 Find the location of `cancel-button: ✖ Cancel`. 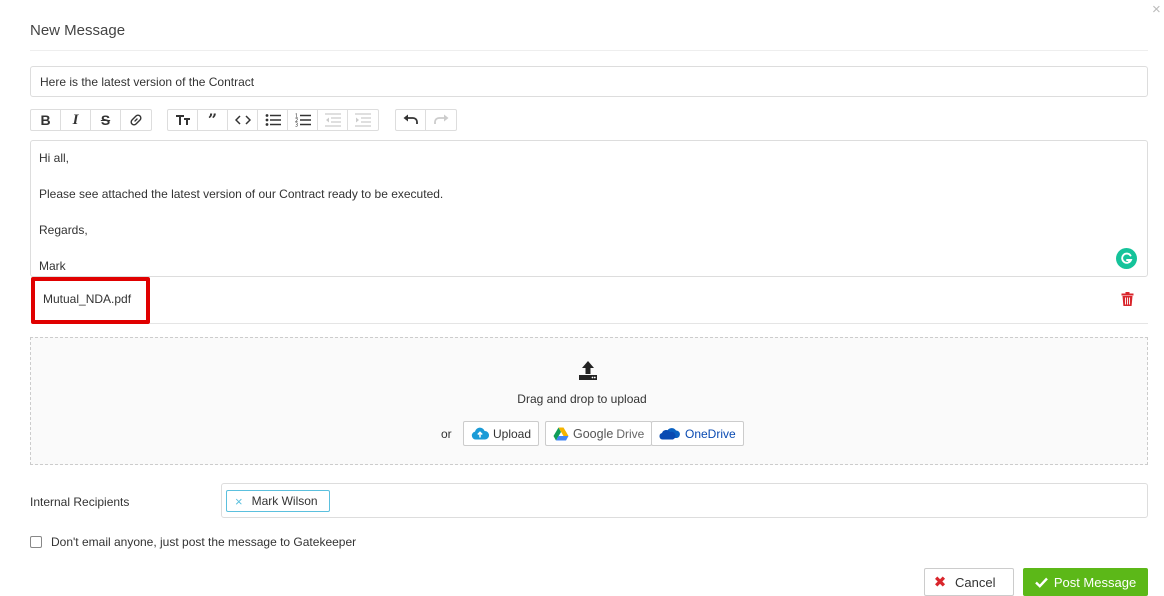

cancel-button: ✖ Cancel is located at coordinates (969, 582).